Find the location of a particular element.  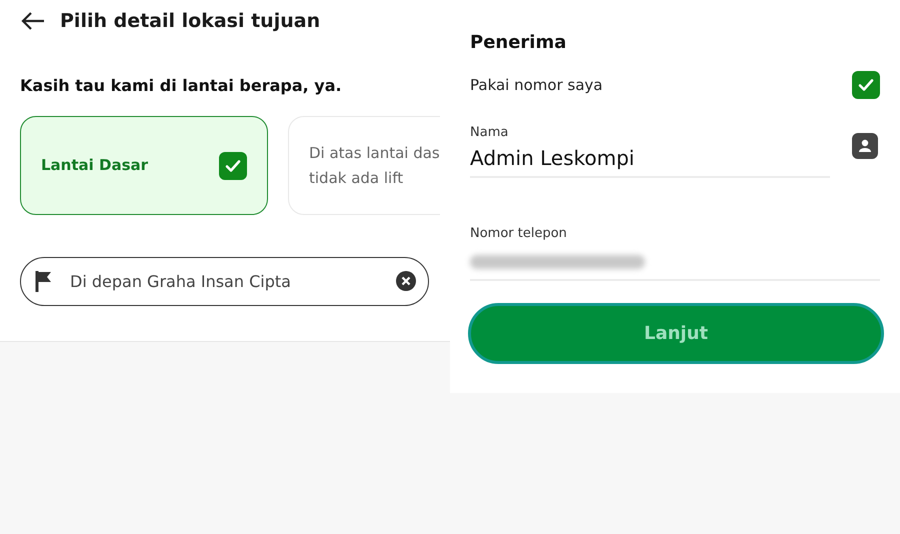

floor-option-card: Di atas lantai das tidak ada lift is located at coordinates (364, 165).